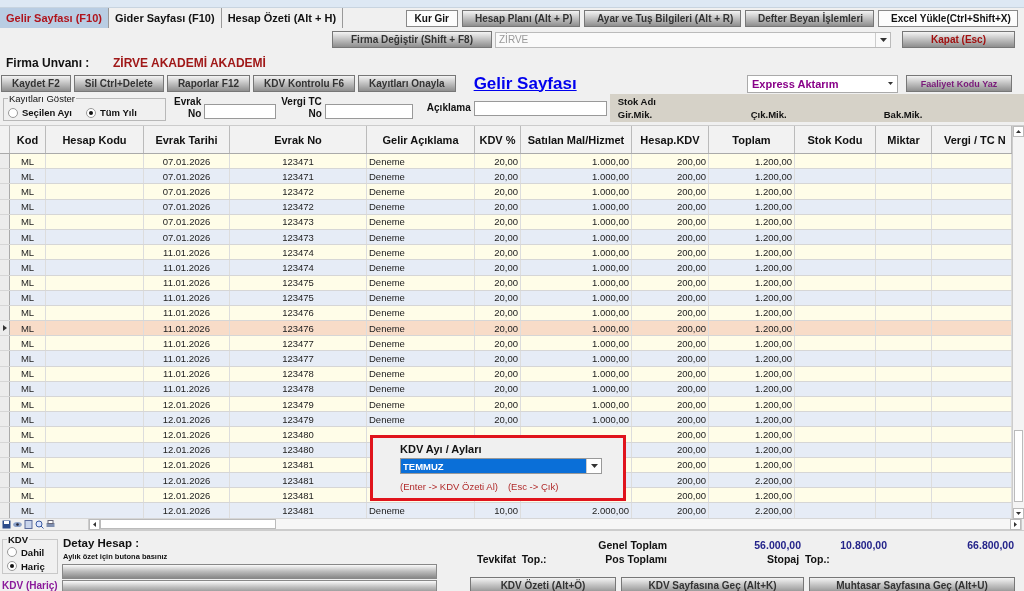  Describe the element at coordinates (637, 101) in the screenshot. I see `stock-title: Stok Adı` at that location.